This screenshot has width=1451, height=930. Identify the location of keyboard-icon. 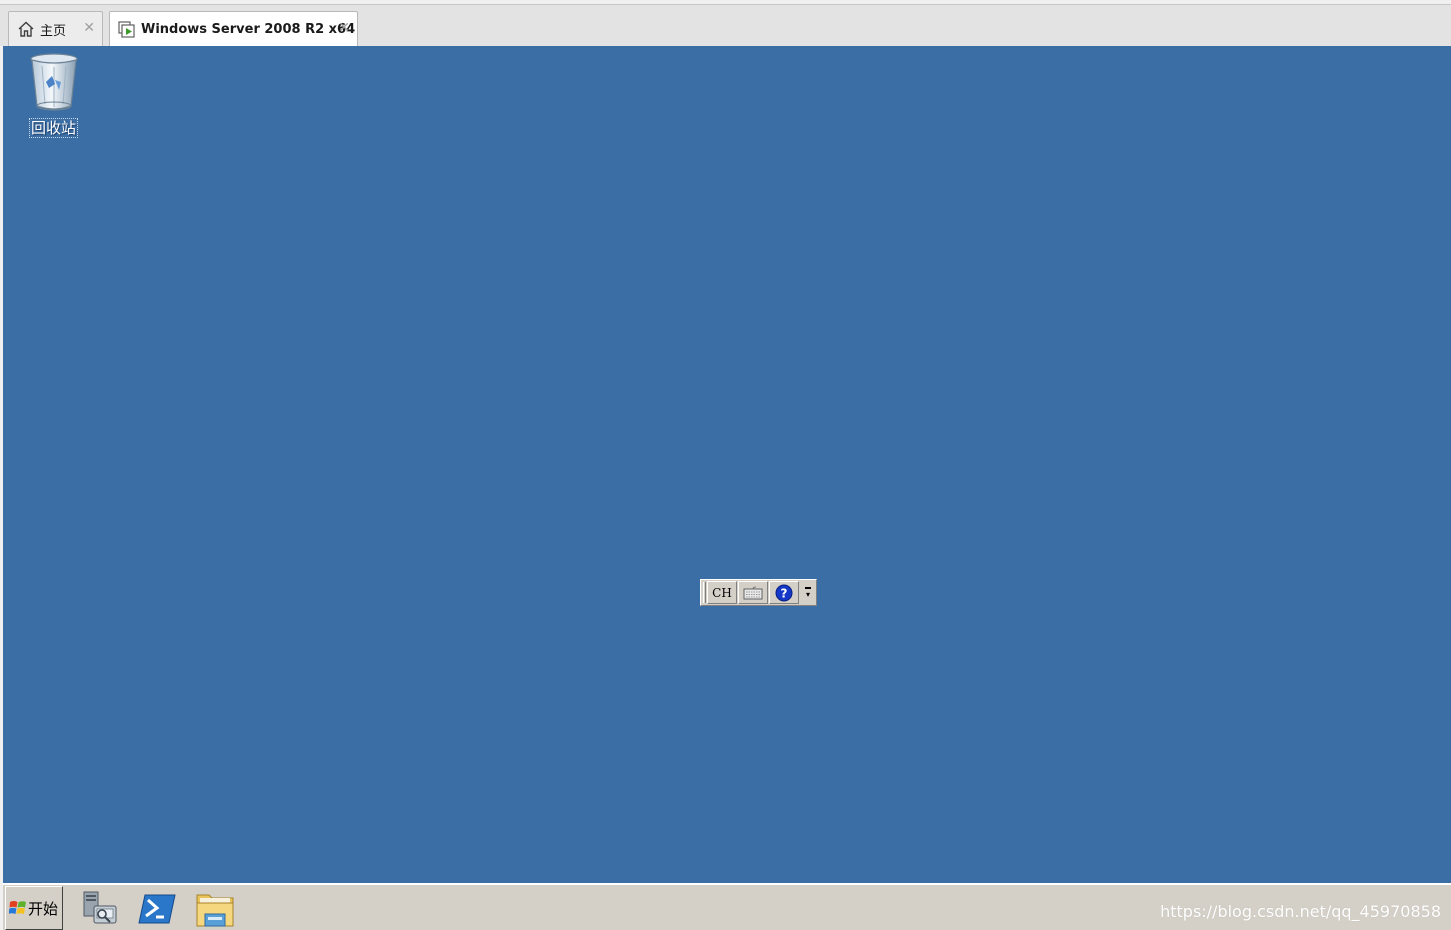
(753, 592).